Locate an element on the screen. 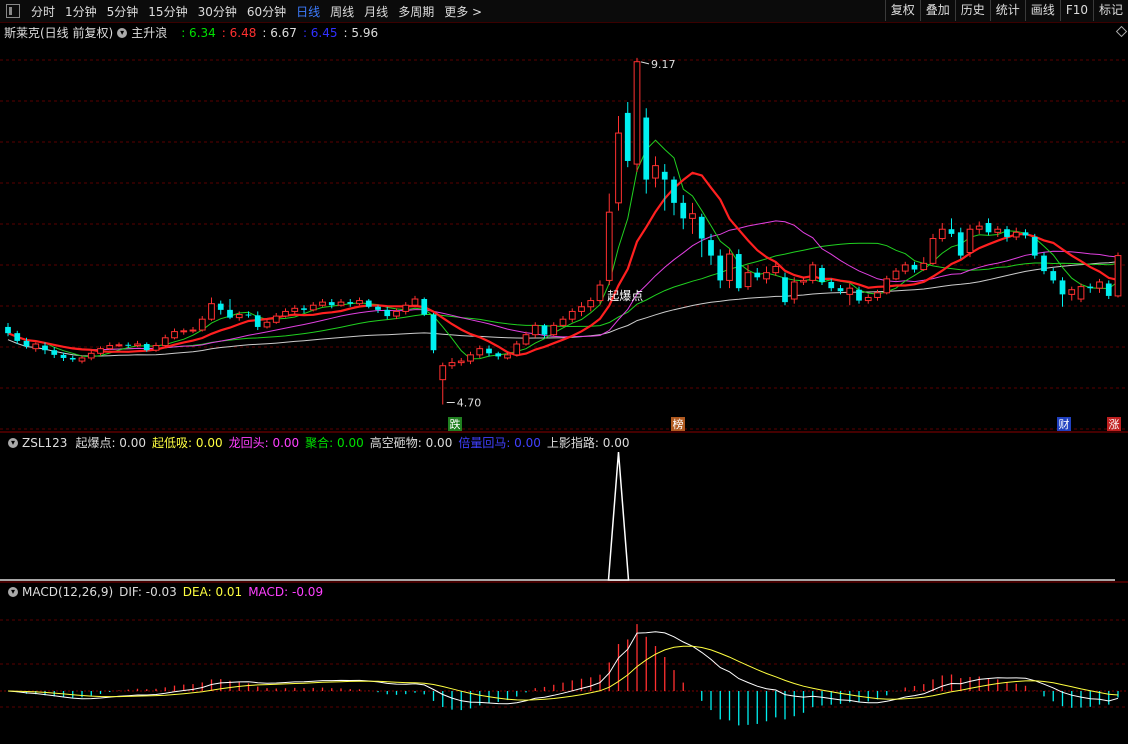 This screenshot has width=1128, height=744. indicator-dropdown-icon: ▾ is located at coordinates (122, 32).